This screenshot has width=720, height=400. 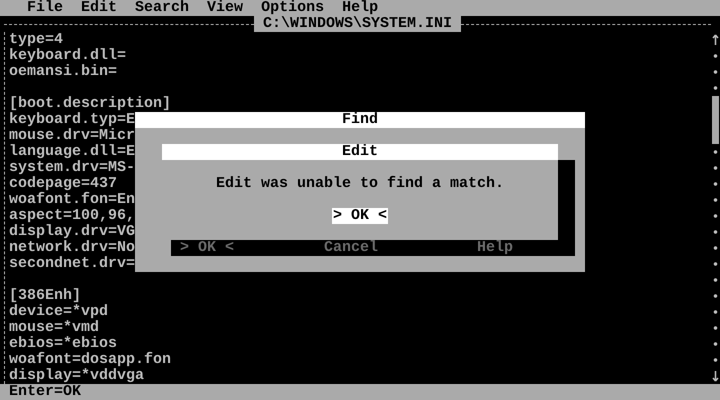 I want to click on code-line: secondnet.drv=, so click(x=72, y=264).